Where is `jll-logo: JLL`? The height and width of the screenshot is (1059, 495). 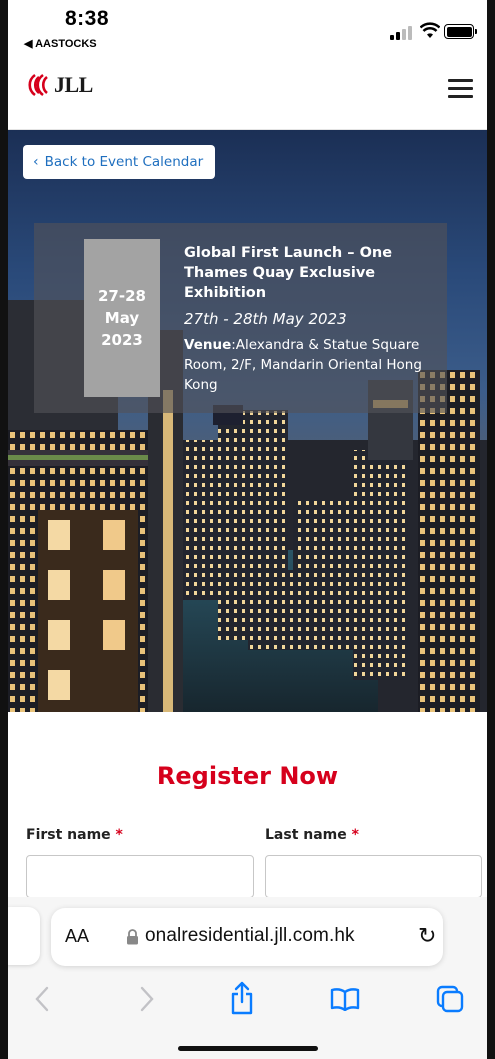
jll-logo: JLL is located at coordinates (59, 85).